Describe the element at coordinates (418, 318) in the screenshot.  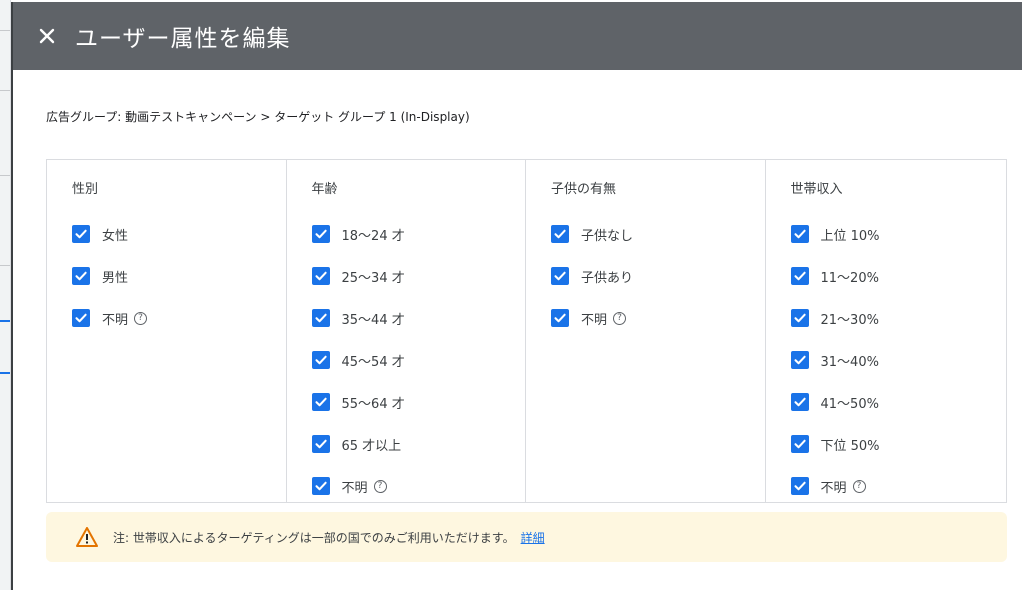
I see `checkbox-option: 35〜44 才` at that location.